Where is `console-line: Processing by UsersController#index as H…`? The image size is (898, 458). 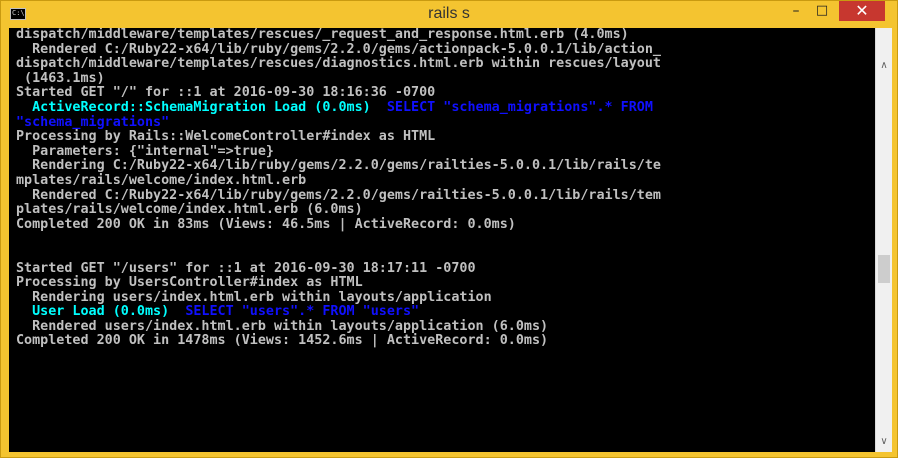 console-line: Processing by UsersController#index as H… is located at coordinates (338, 283).